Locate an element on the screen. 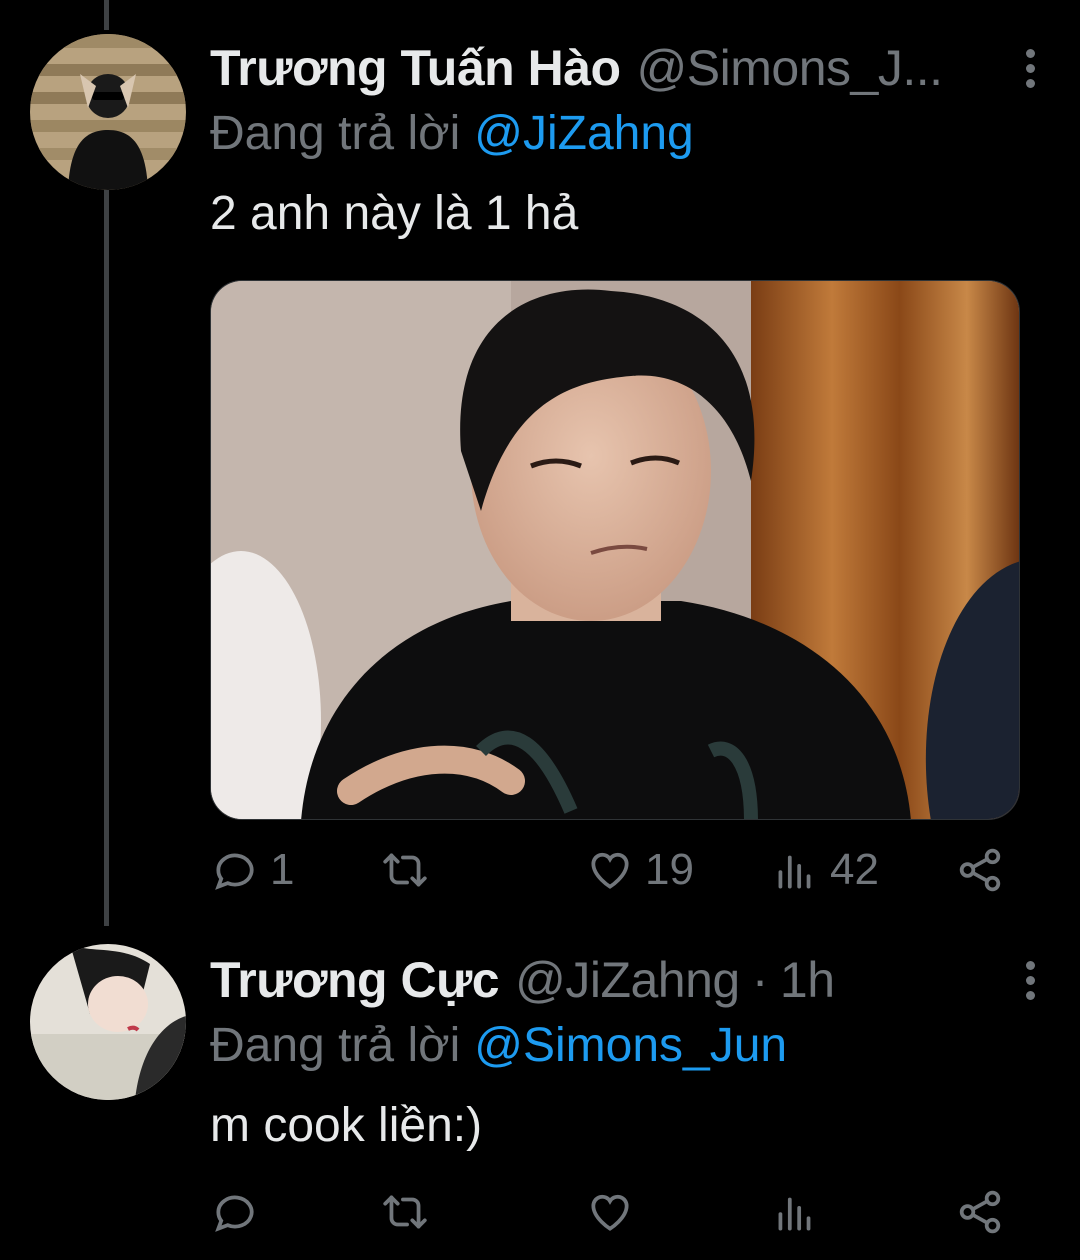  tweet-actions is located at coordinates (610, 1212).